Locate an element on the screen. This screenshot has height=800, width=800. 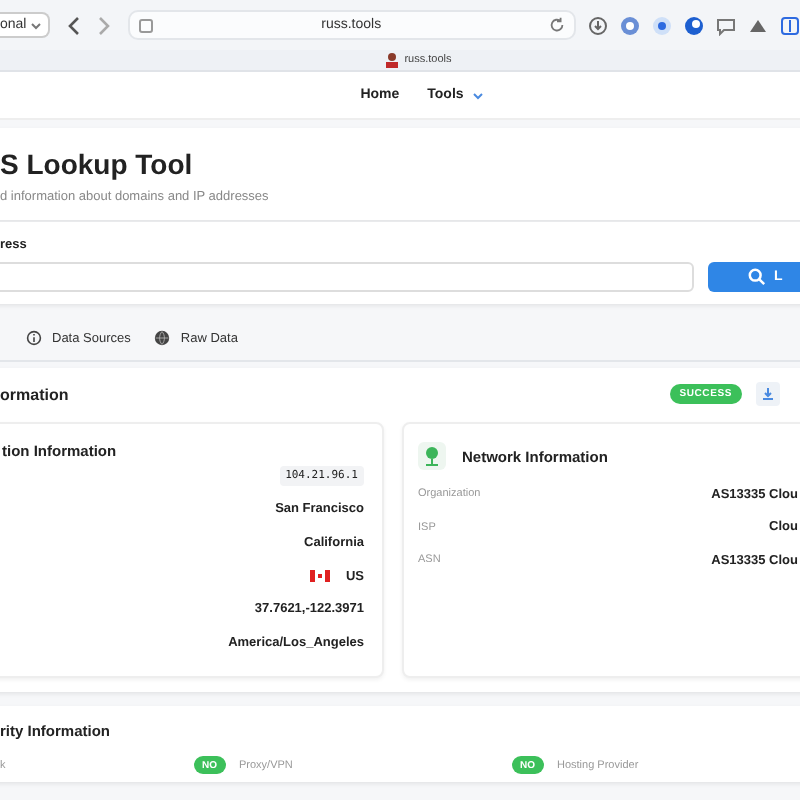
flag-icon is located at coordinates (319, 576).